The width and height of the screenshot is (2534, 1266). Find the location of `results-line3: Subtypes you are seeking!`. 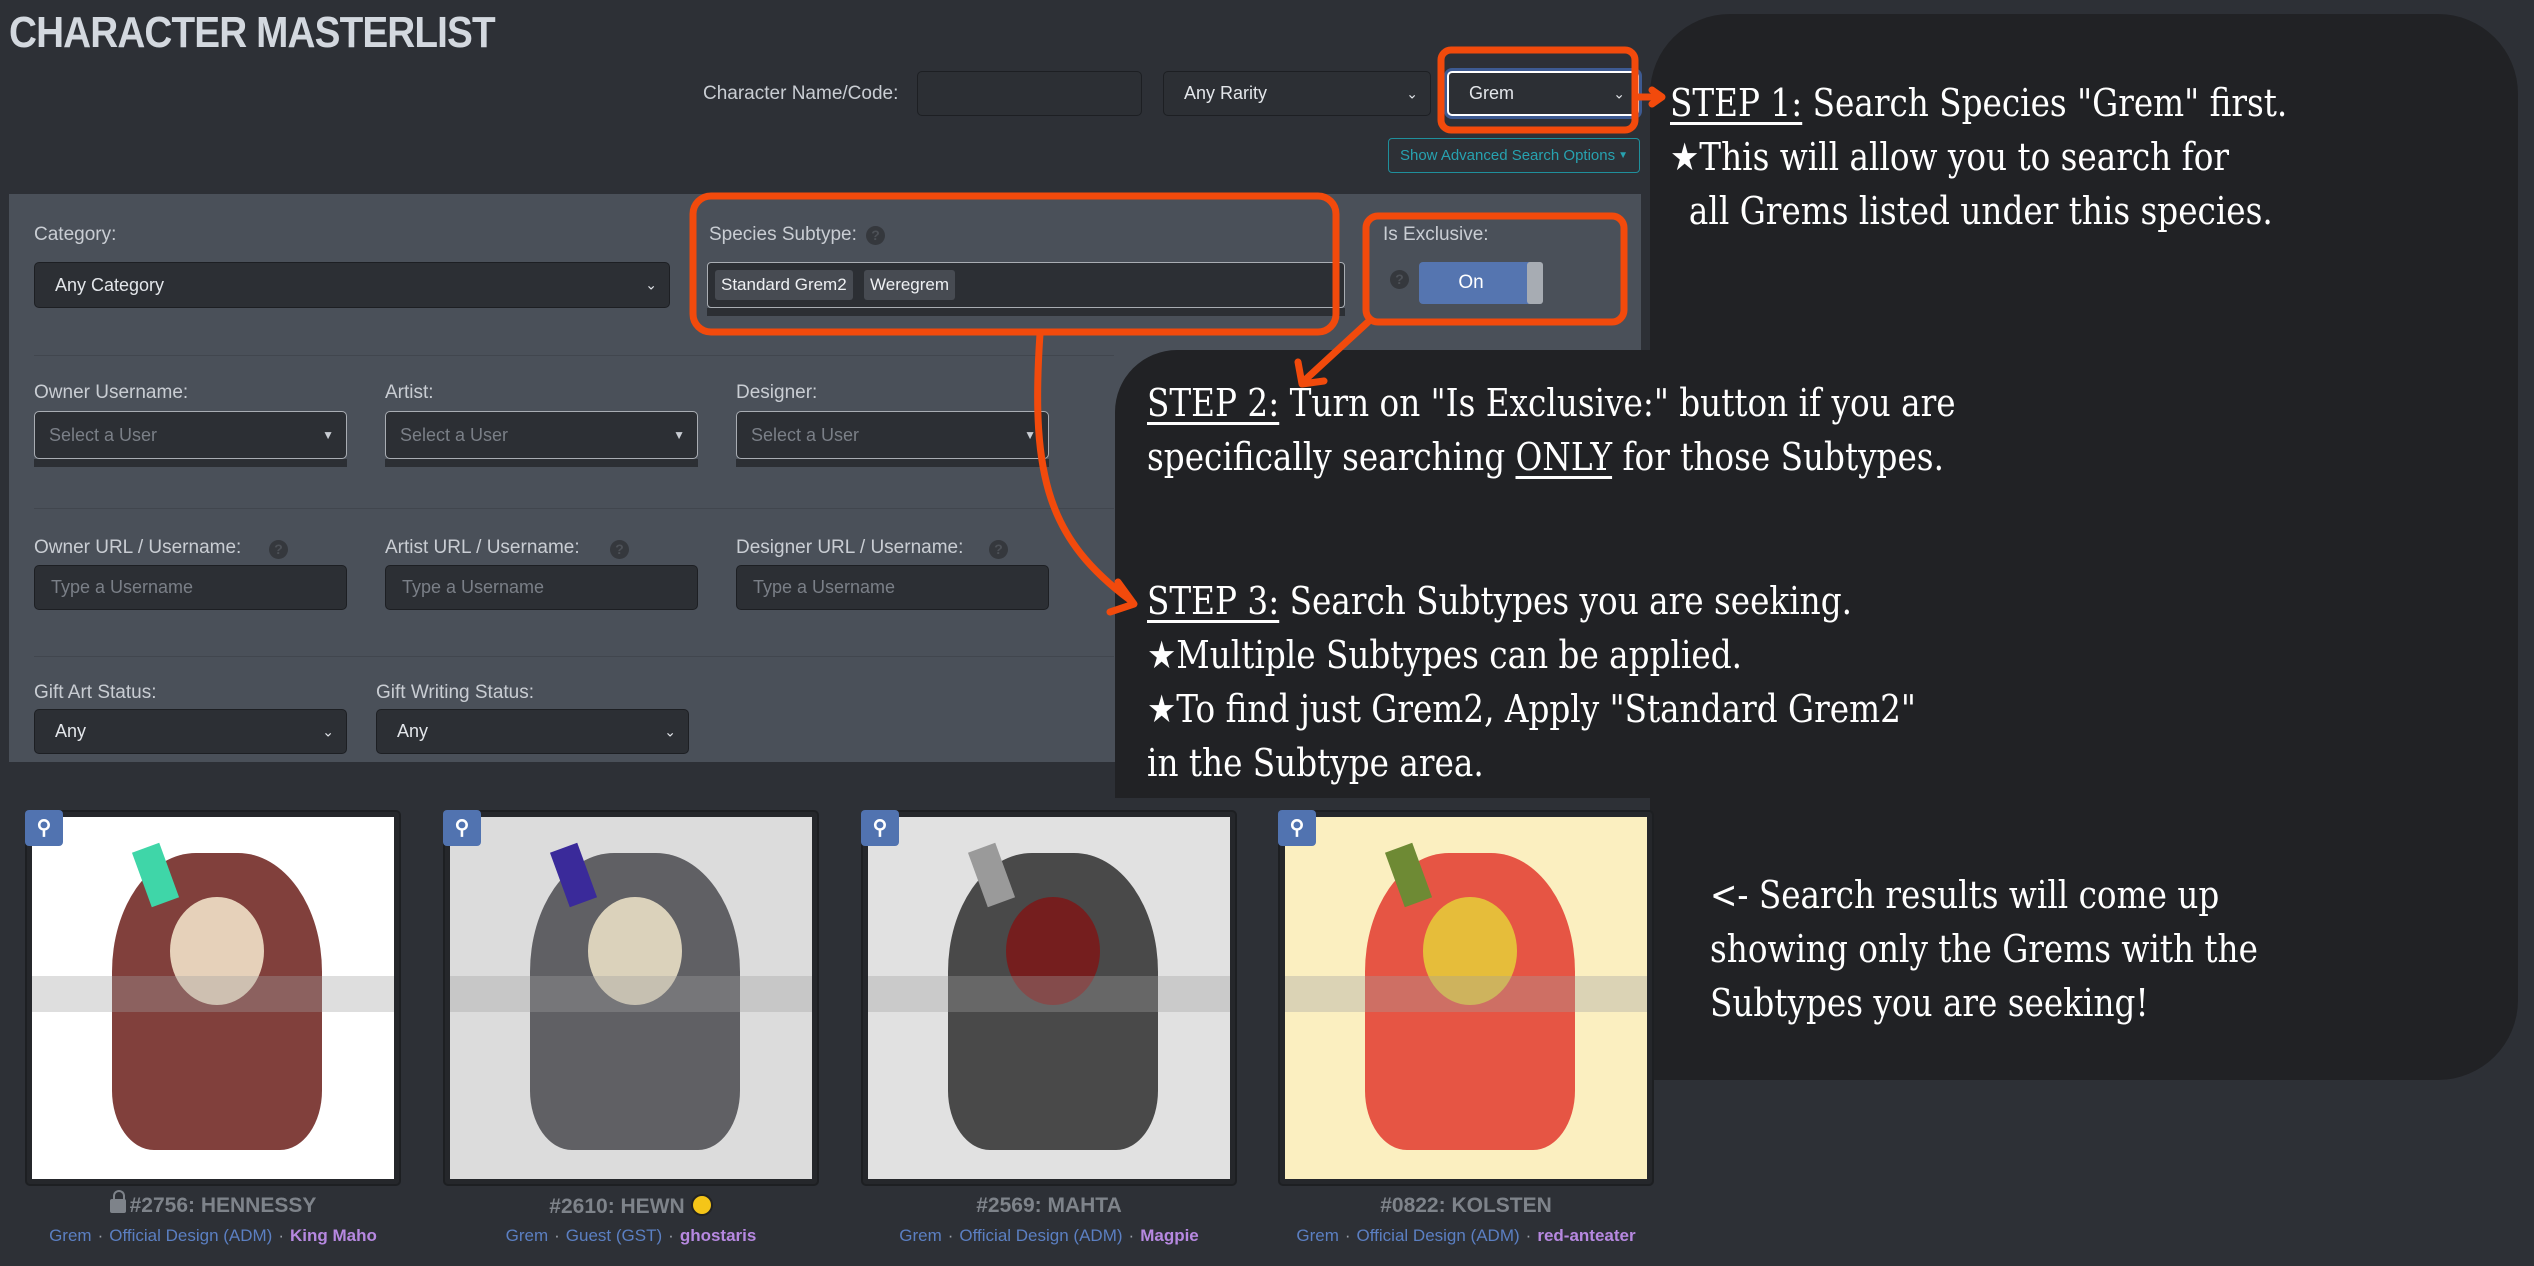

results-line3: Subtypes you are seeking! is located at coordinates (1929, 1003).